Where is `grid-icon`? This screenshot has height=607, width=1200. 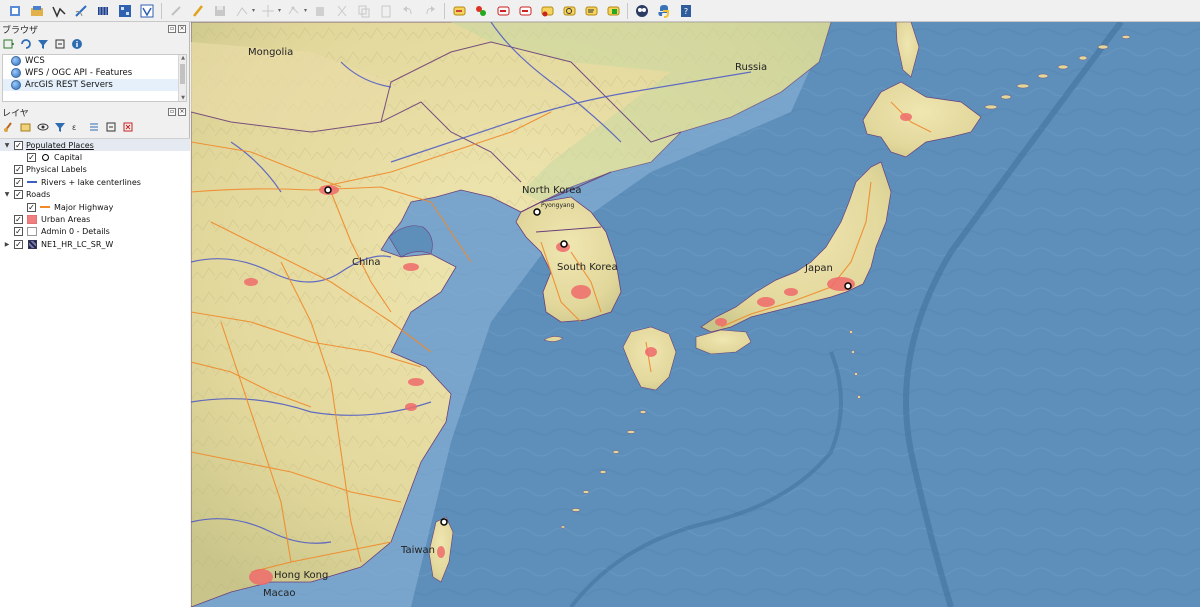 grid-icon is located at coordinates (103, 11).